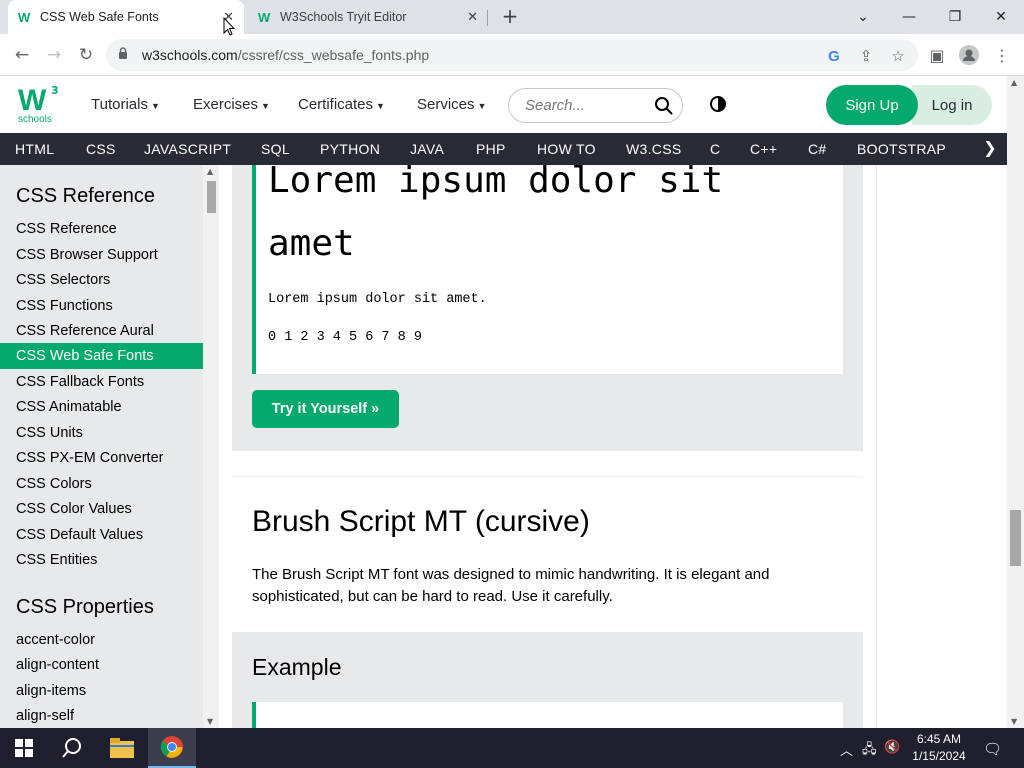 This screenshot has height=768, width=1024. I want to click on sidebar-item: CSS Animatable, so click(101, 407).